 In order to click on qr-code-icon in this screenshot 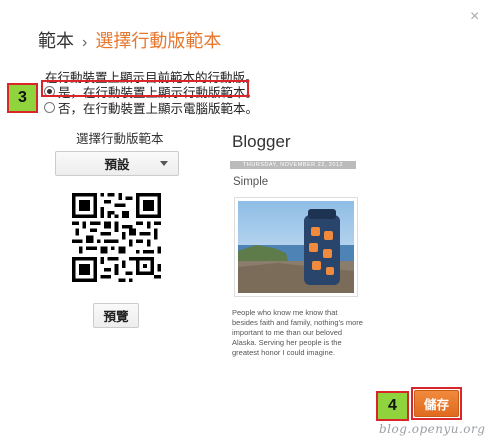, I will do `click(116, 237)`.